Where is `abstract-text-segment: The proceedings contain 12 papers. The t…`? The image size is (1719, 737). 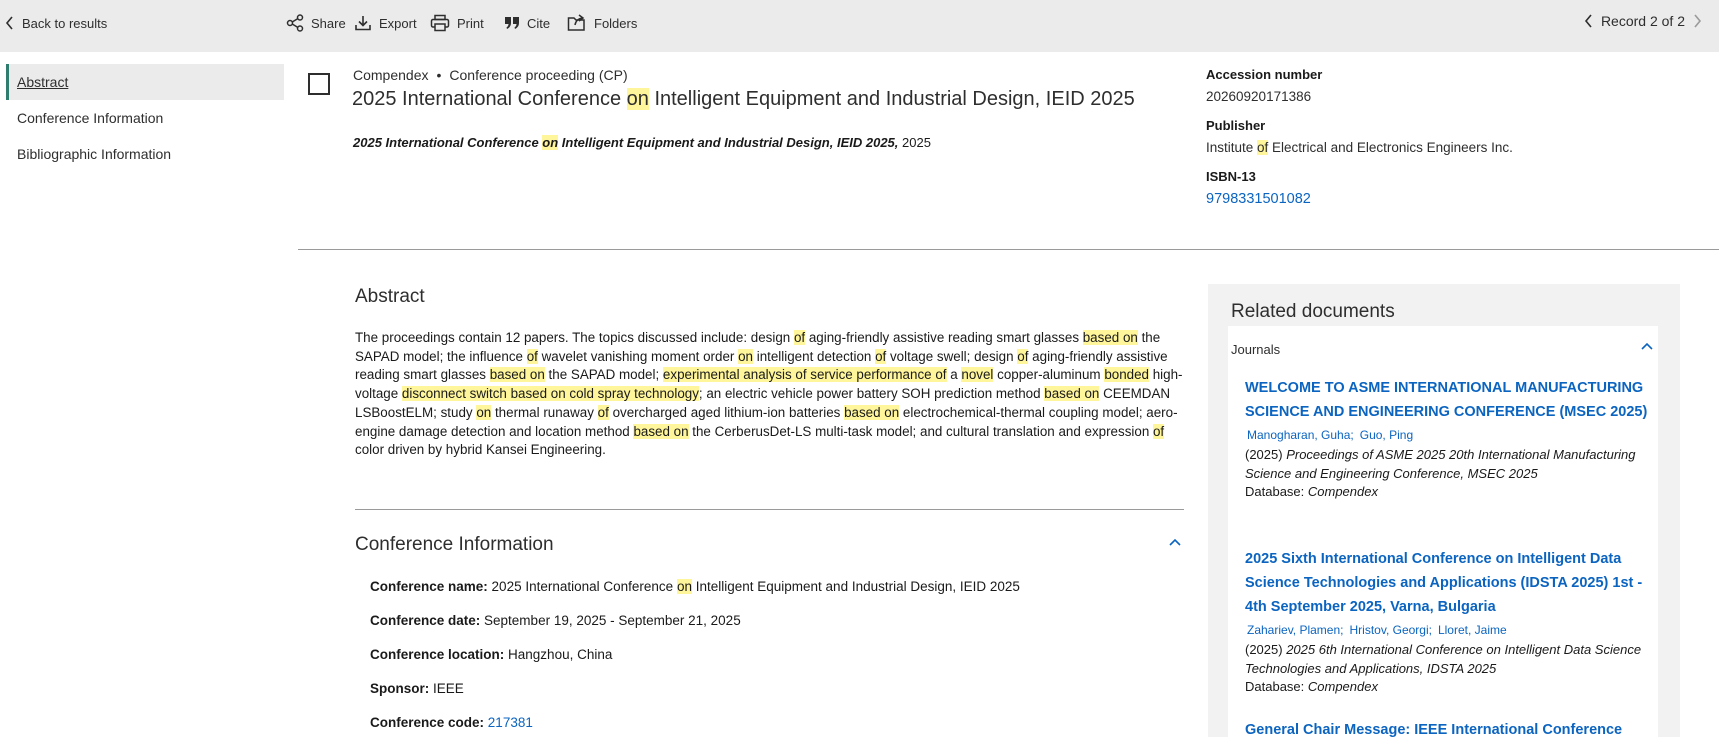
abstract-text-segment: The proceedings contain 12 papers. The t… is located at coordinates (574, 337).